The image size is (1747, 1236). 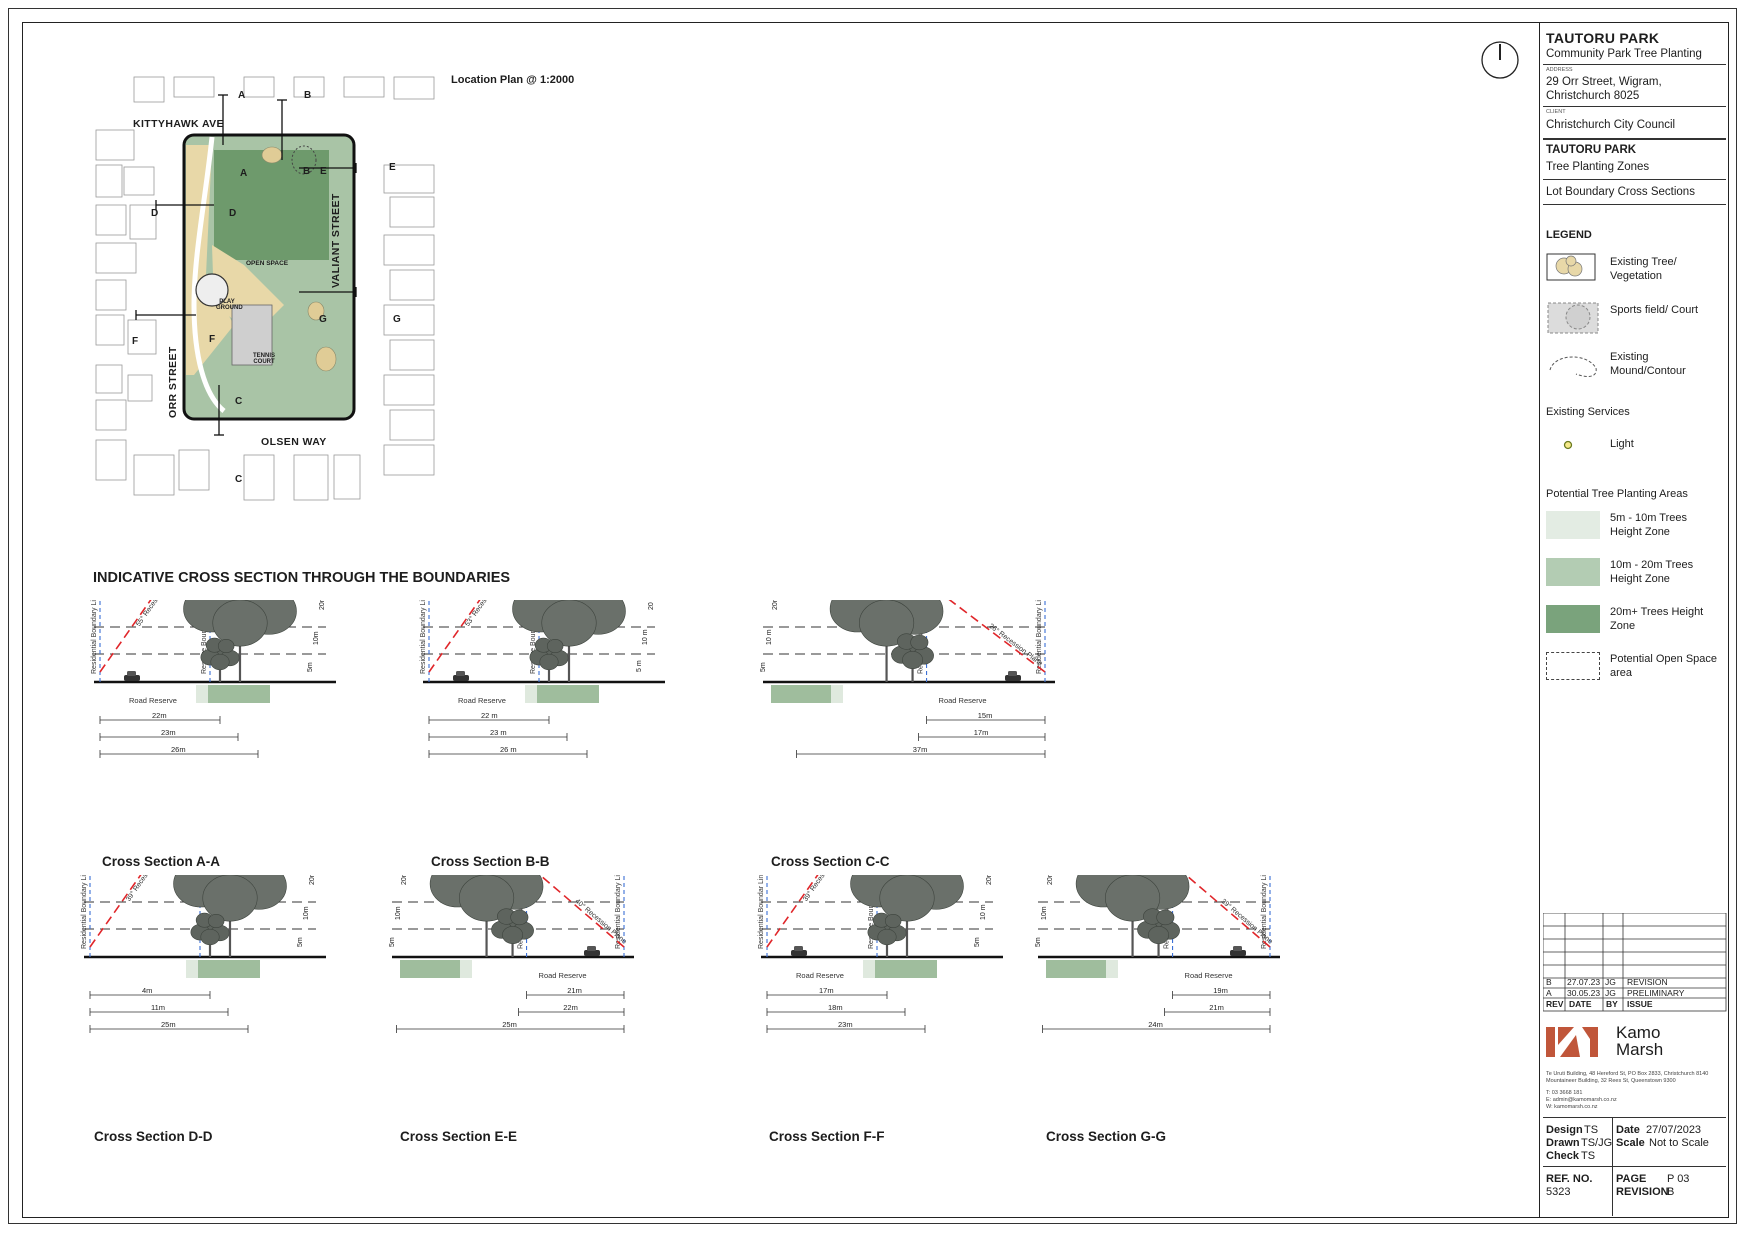 I want to click on company-phone: T: 03 3668 181, so click(x=1564, y=1093).